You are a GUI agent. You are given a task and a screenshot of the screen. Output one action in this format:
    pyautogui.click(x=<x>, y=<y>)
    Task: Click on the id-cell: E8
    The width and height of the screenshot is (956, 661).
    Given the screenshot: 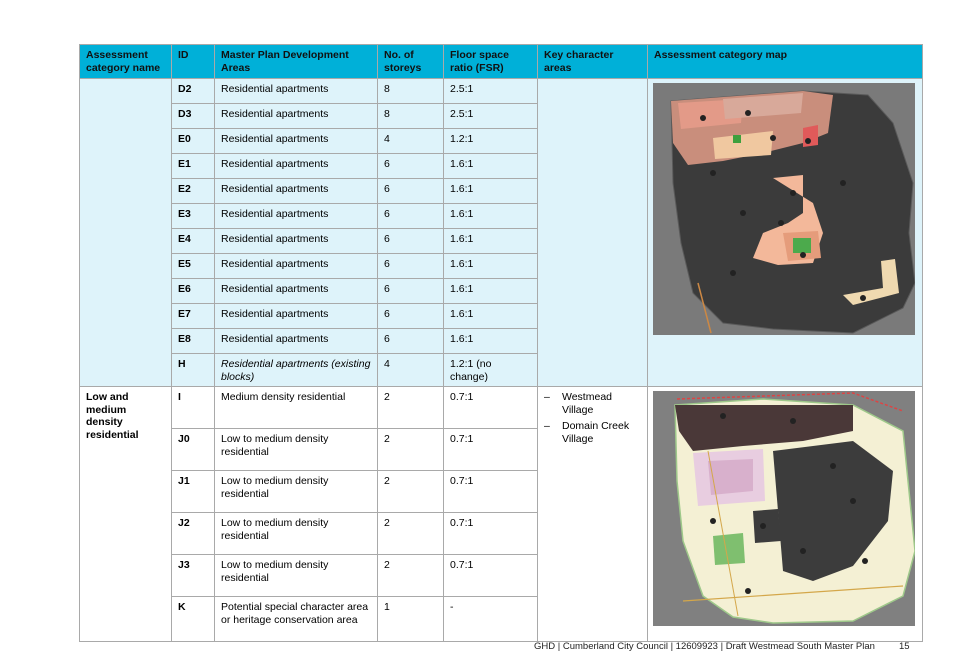 What is the action you would take?
    pyautogui.click(x=193, y=341)
    